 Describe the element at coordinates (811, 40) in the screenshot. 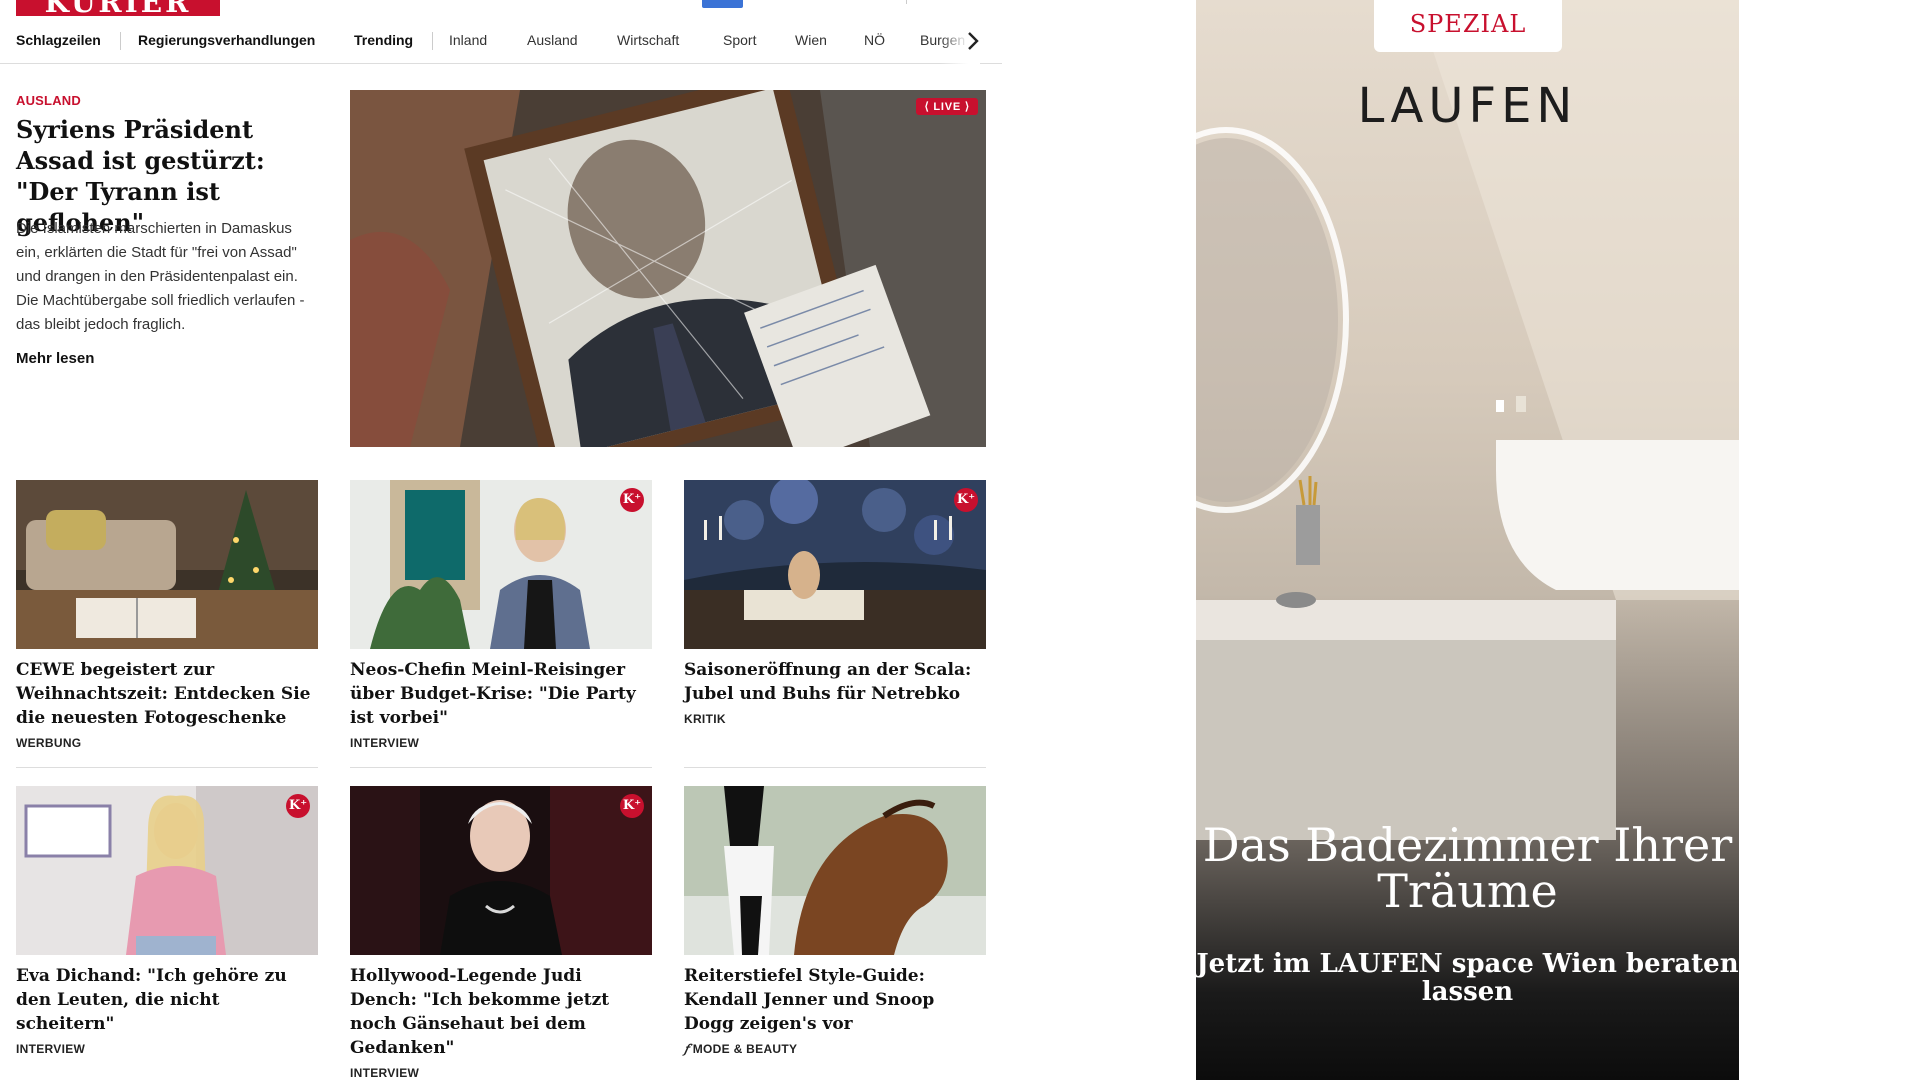

I see `nav-wien: Wien` at that location.